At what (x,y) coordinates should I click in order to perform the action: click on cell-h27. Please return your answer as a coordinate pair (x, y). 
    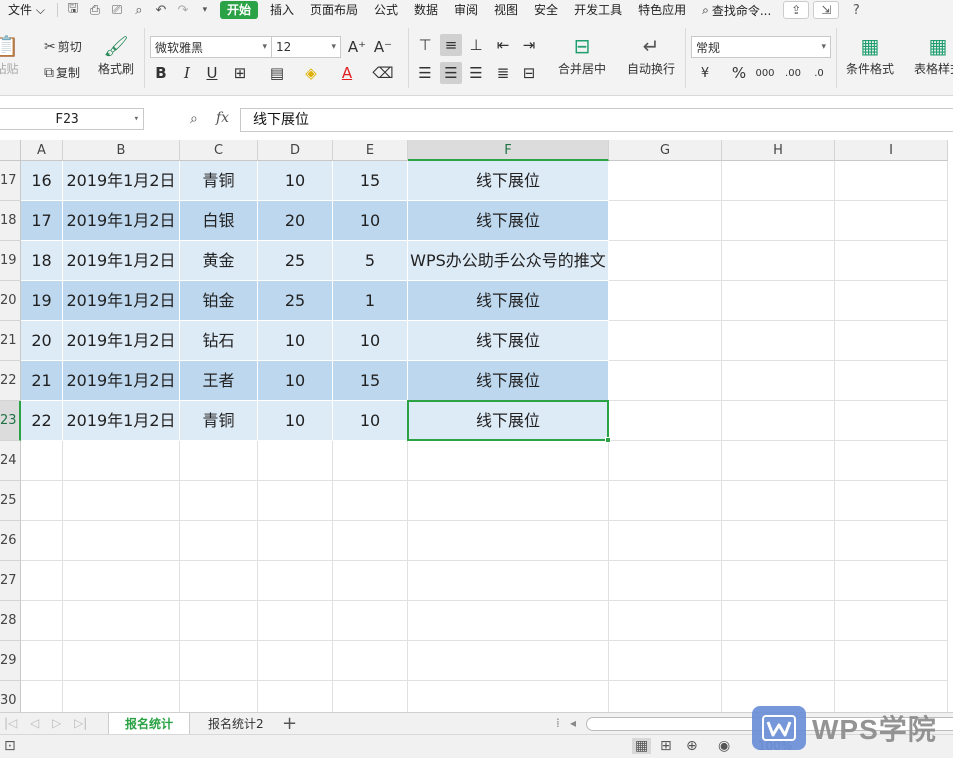
    Looking at the image, I should click on (778, 581).